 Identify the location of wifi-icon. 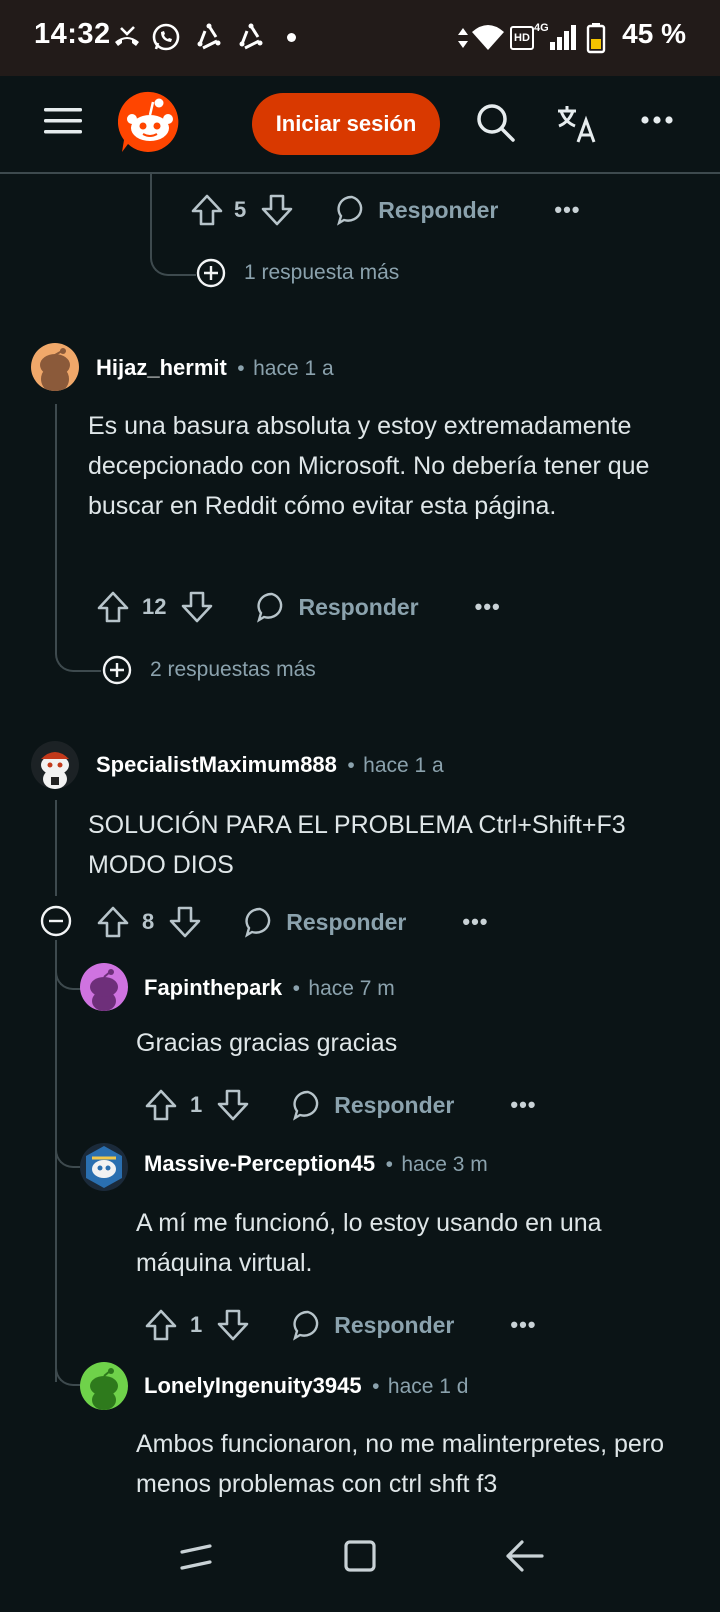
(488, 37).